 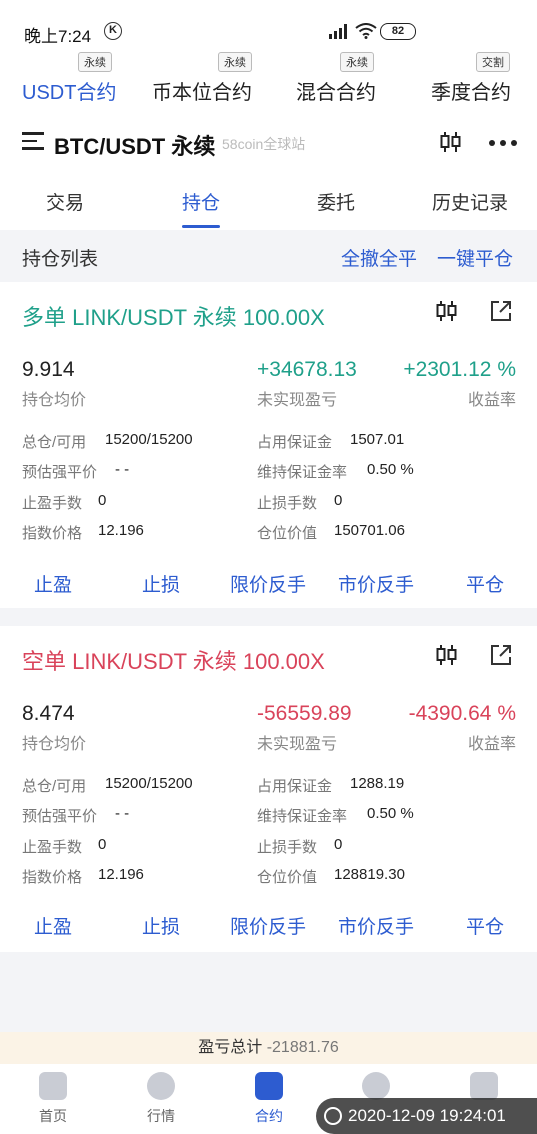 What do you see at coordinates (336, 90) in the screenshot?
I see `tab-mixed-contract: 混合合约` at bounding box center [336, 90].